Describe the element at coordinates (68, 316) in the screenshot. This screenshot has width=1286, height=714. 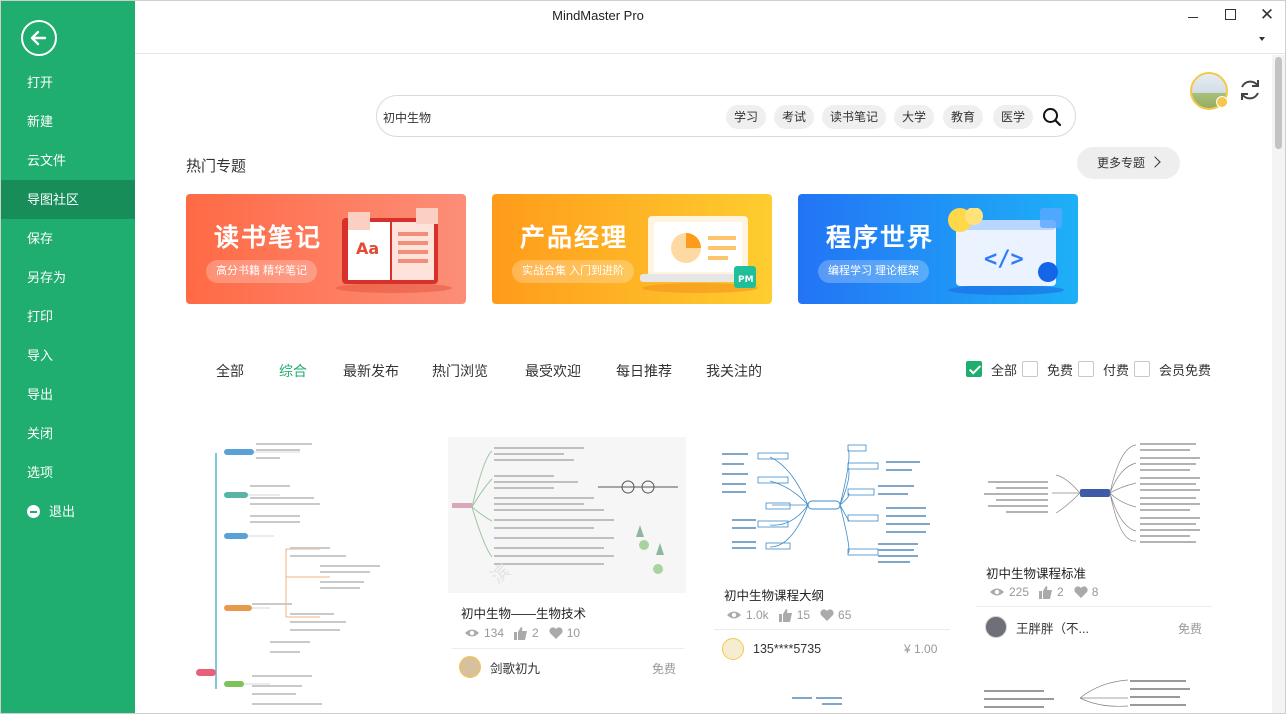
I see `sidebar-item-print: 打印` at that location.